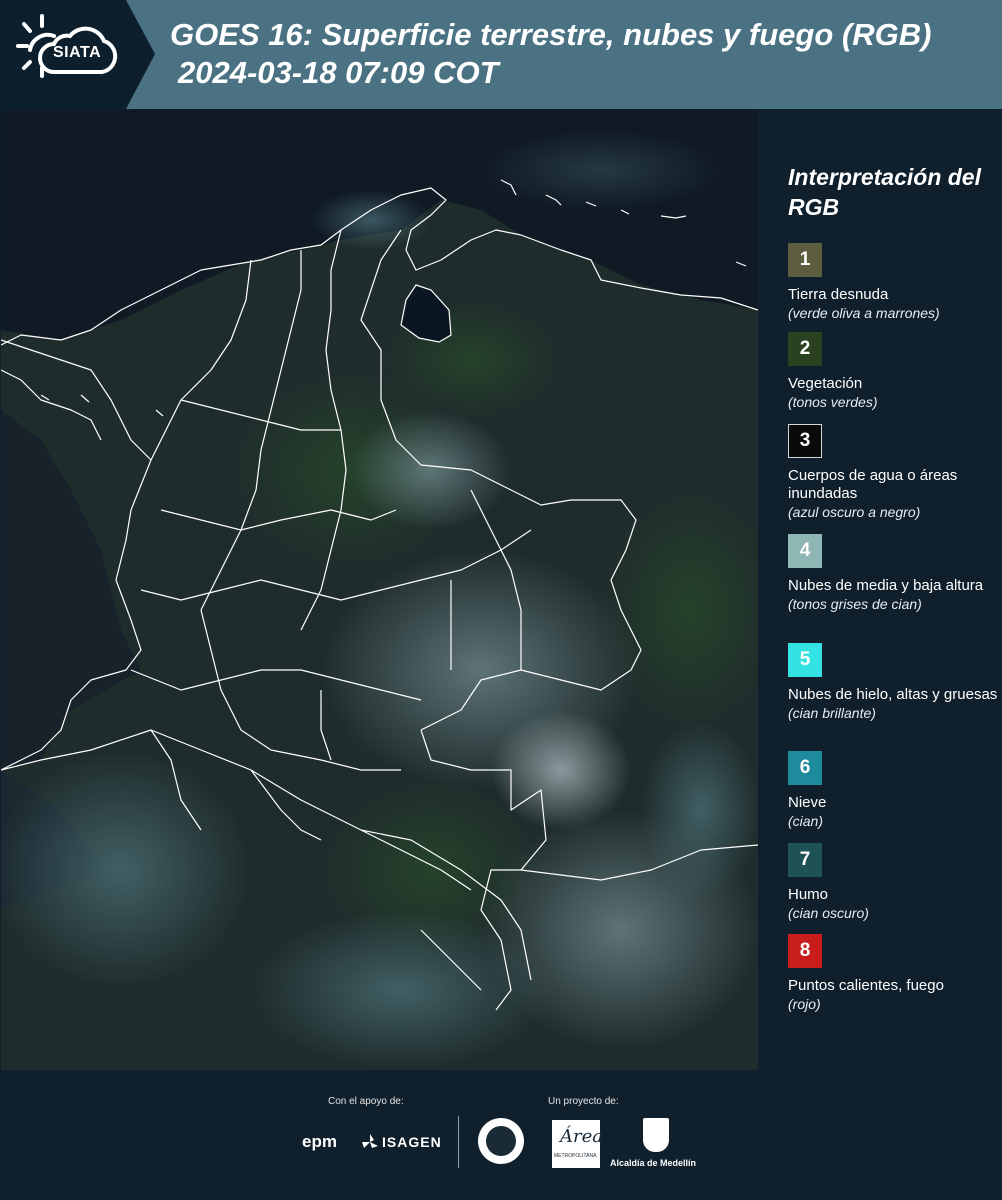  Describe the element at coordinates (866, 985) in the screenshot. I see `legend-label: Puntos calientes, fuego` at that location.